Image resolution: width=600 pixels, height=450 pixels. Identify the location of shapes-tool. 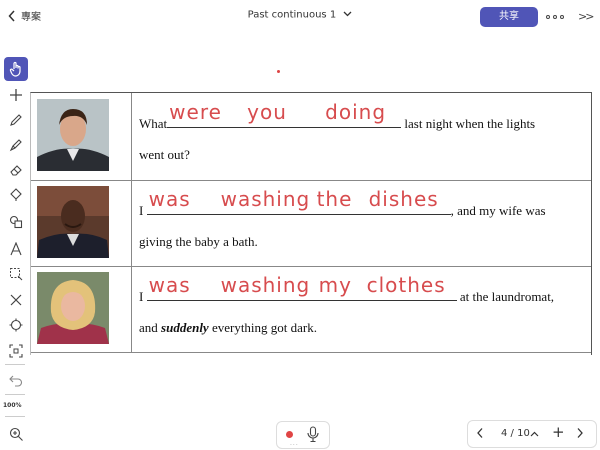
(16, 222).